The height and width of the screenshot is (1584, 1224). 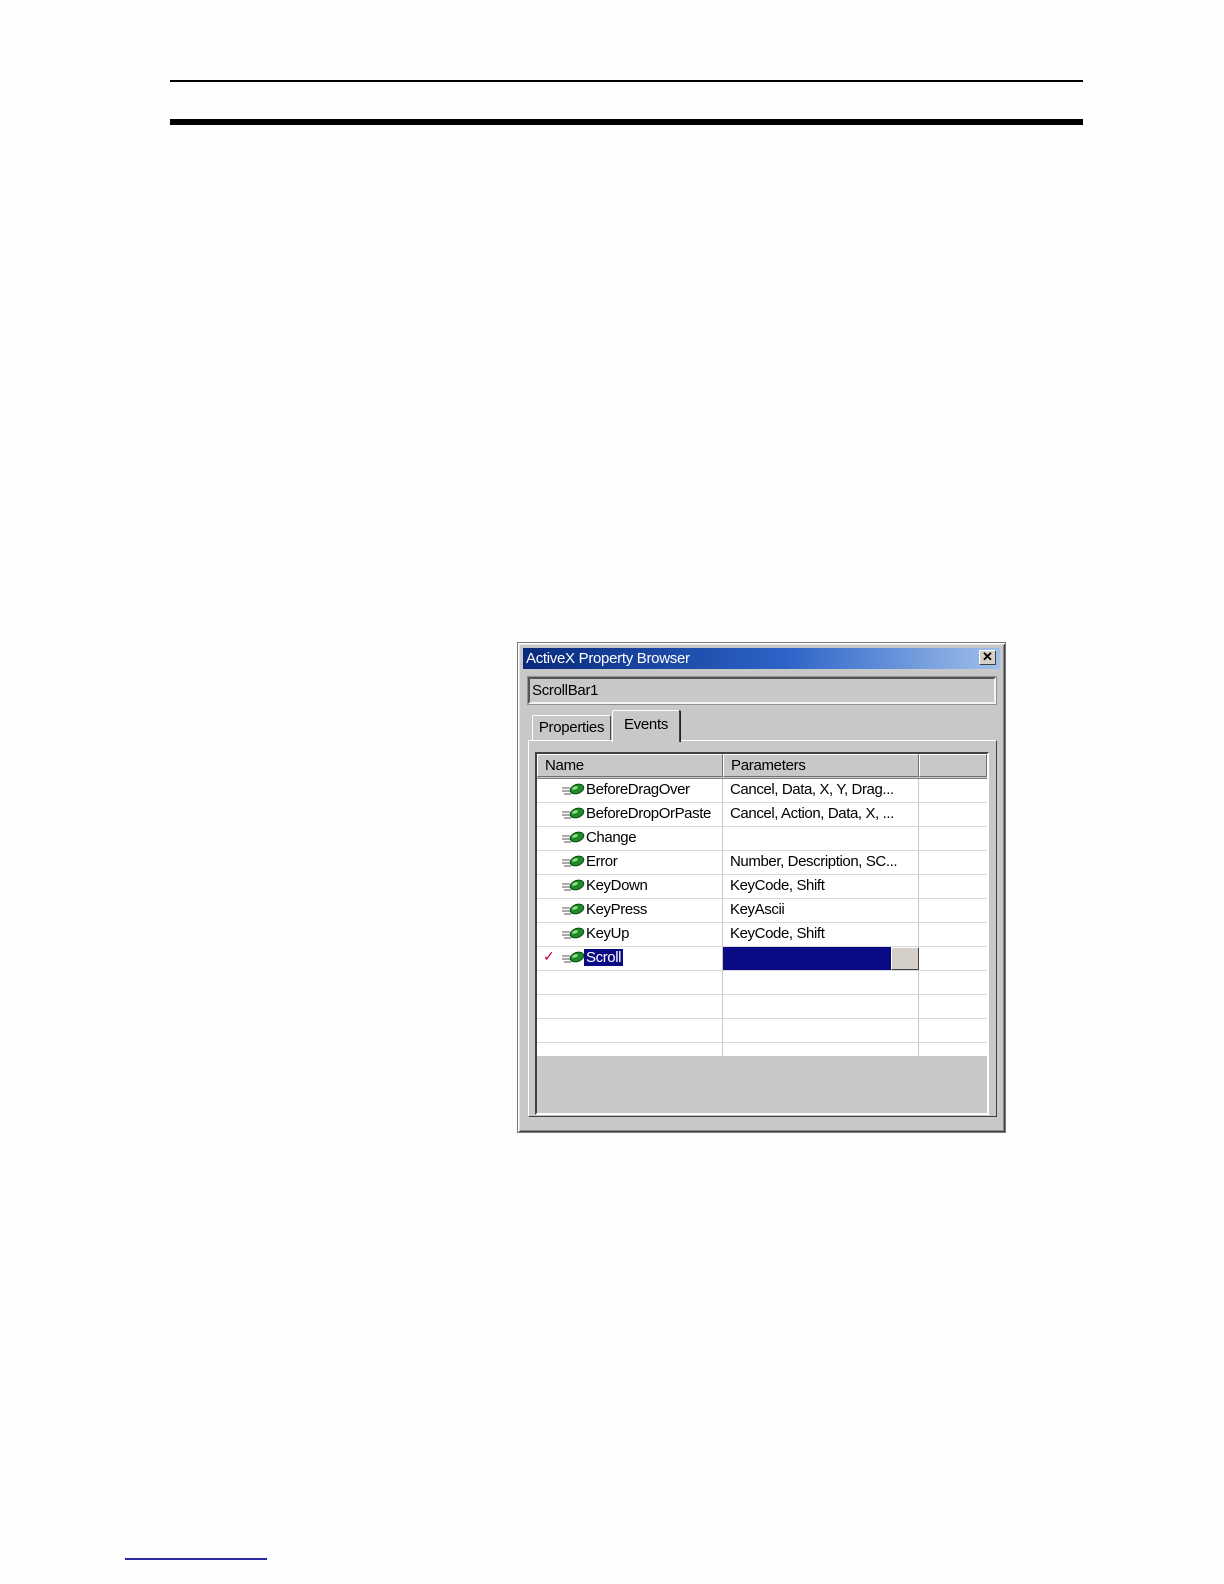 What do you see at coordinates (571, 728) in the screenshot?
I see `tab-properties: Properties` at bounding box center [571, 728].